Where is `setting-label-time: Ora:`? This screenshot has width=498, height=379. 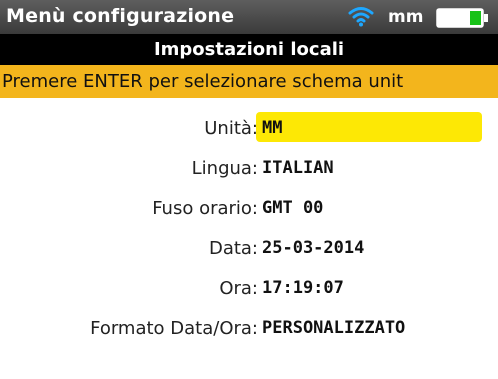
setting-label-time: Ora: is located at coordinates (238, 288).